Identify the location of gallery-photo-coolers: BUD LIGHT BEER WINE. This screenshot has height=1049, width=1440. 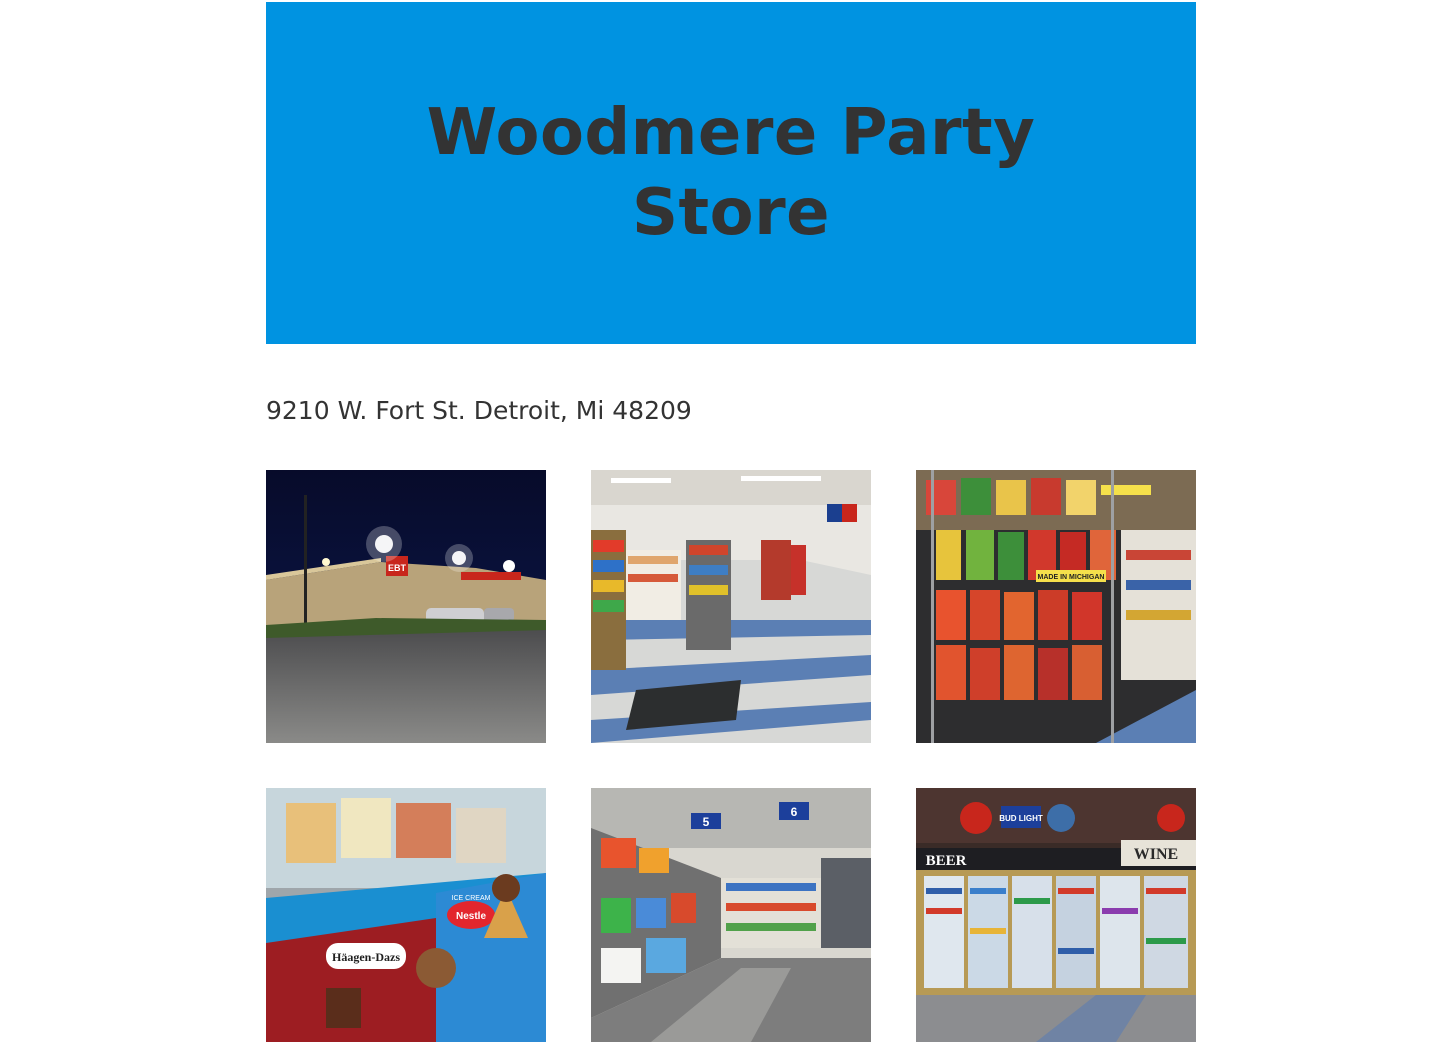
(1056, 915).